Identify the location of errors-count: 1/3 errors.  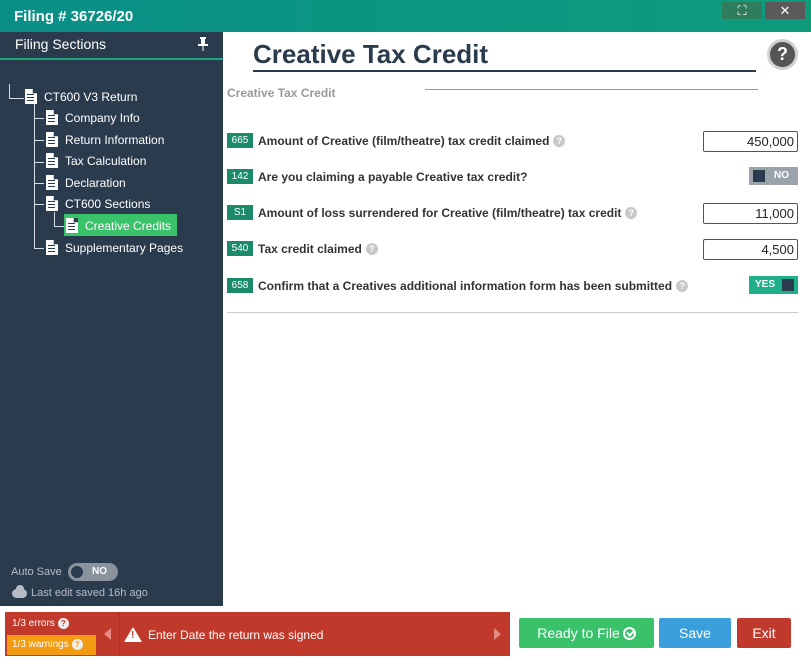
(33, 623).